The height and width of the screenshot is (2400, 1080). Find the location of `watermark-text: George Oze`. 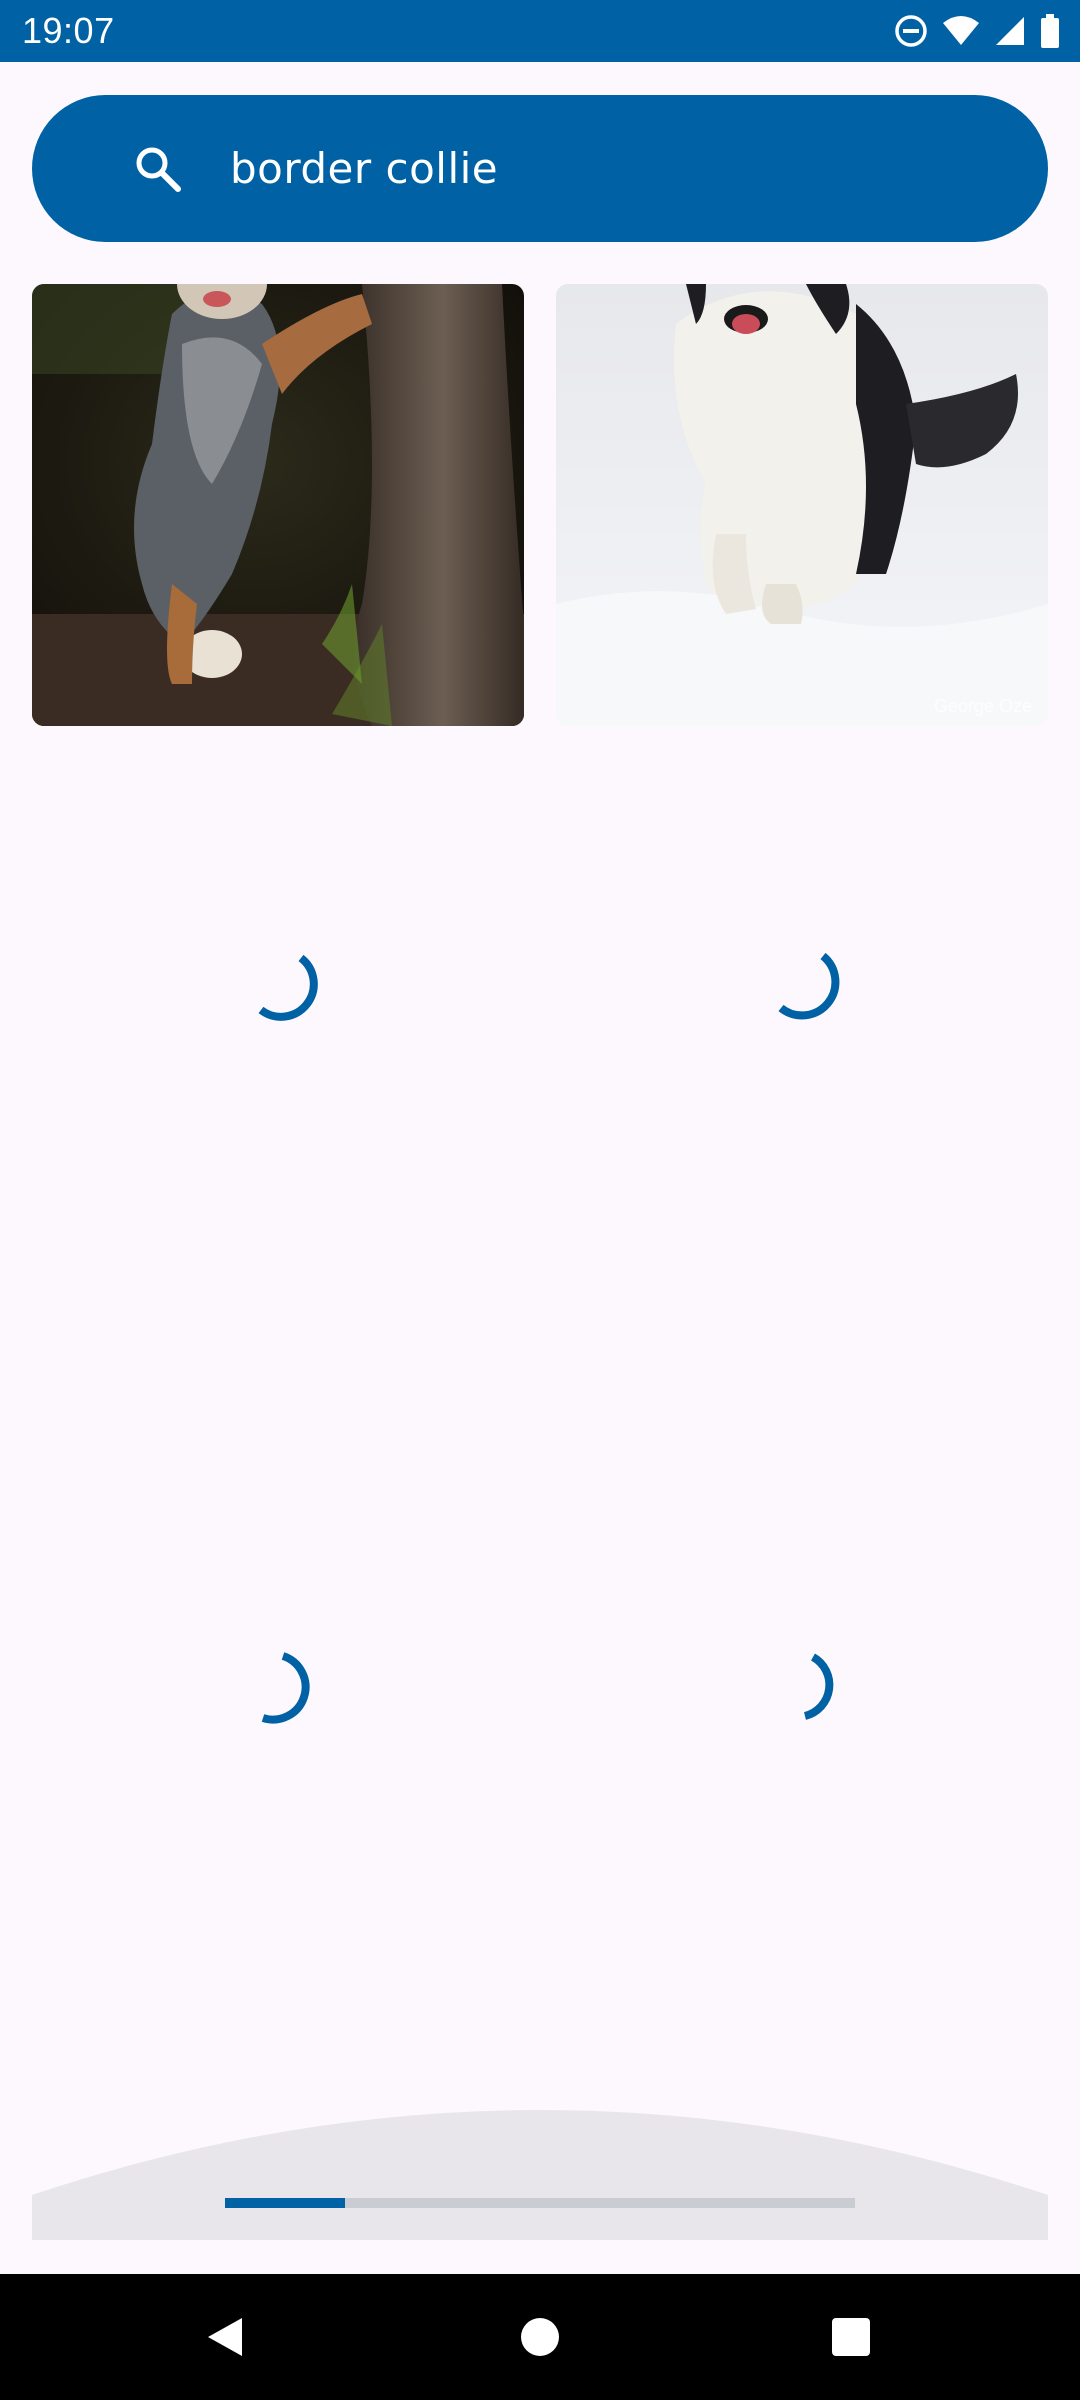

watermark-text: George Oze is located at coordinates (983, 706).